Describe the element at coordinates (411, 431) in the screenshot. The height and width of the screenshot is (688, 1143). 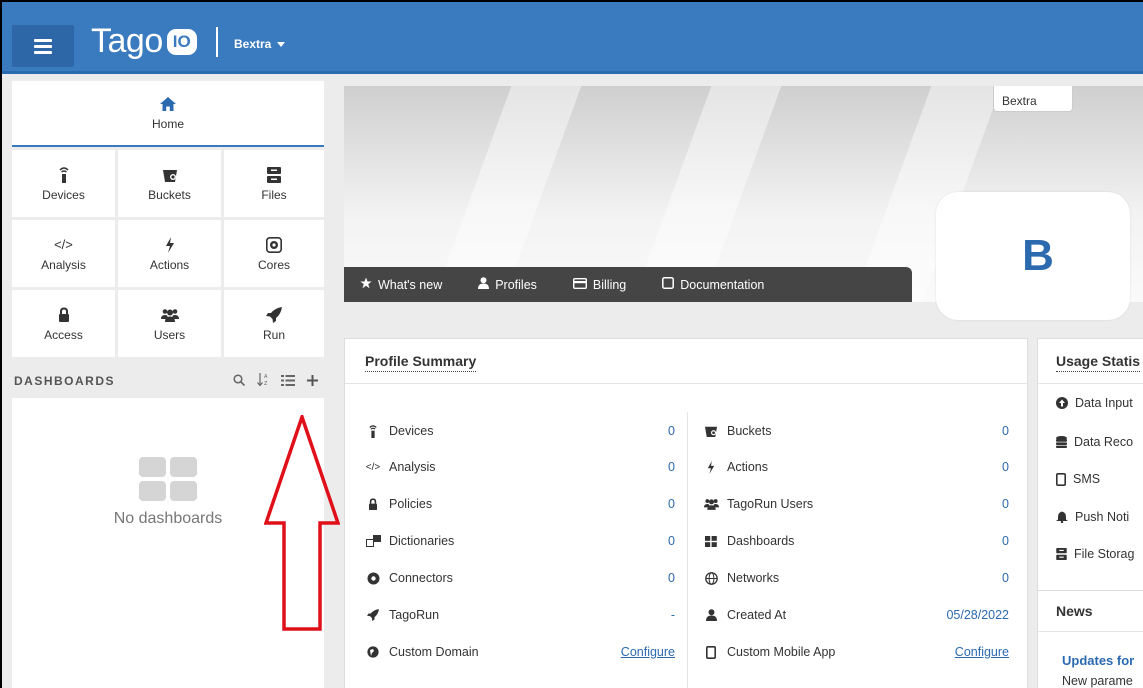
I see `summary-label: Devices` at that location.